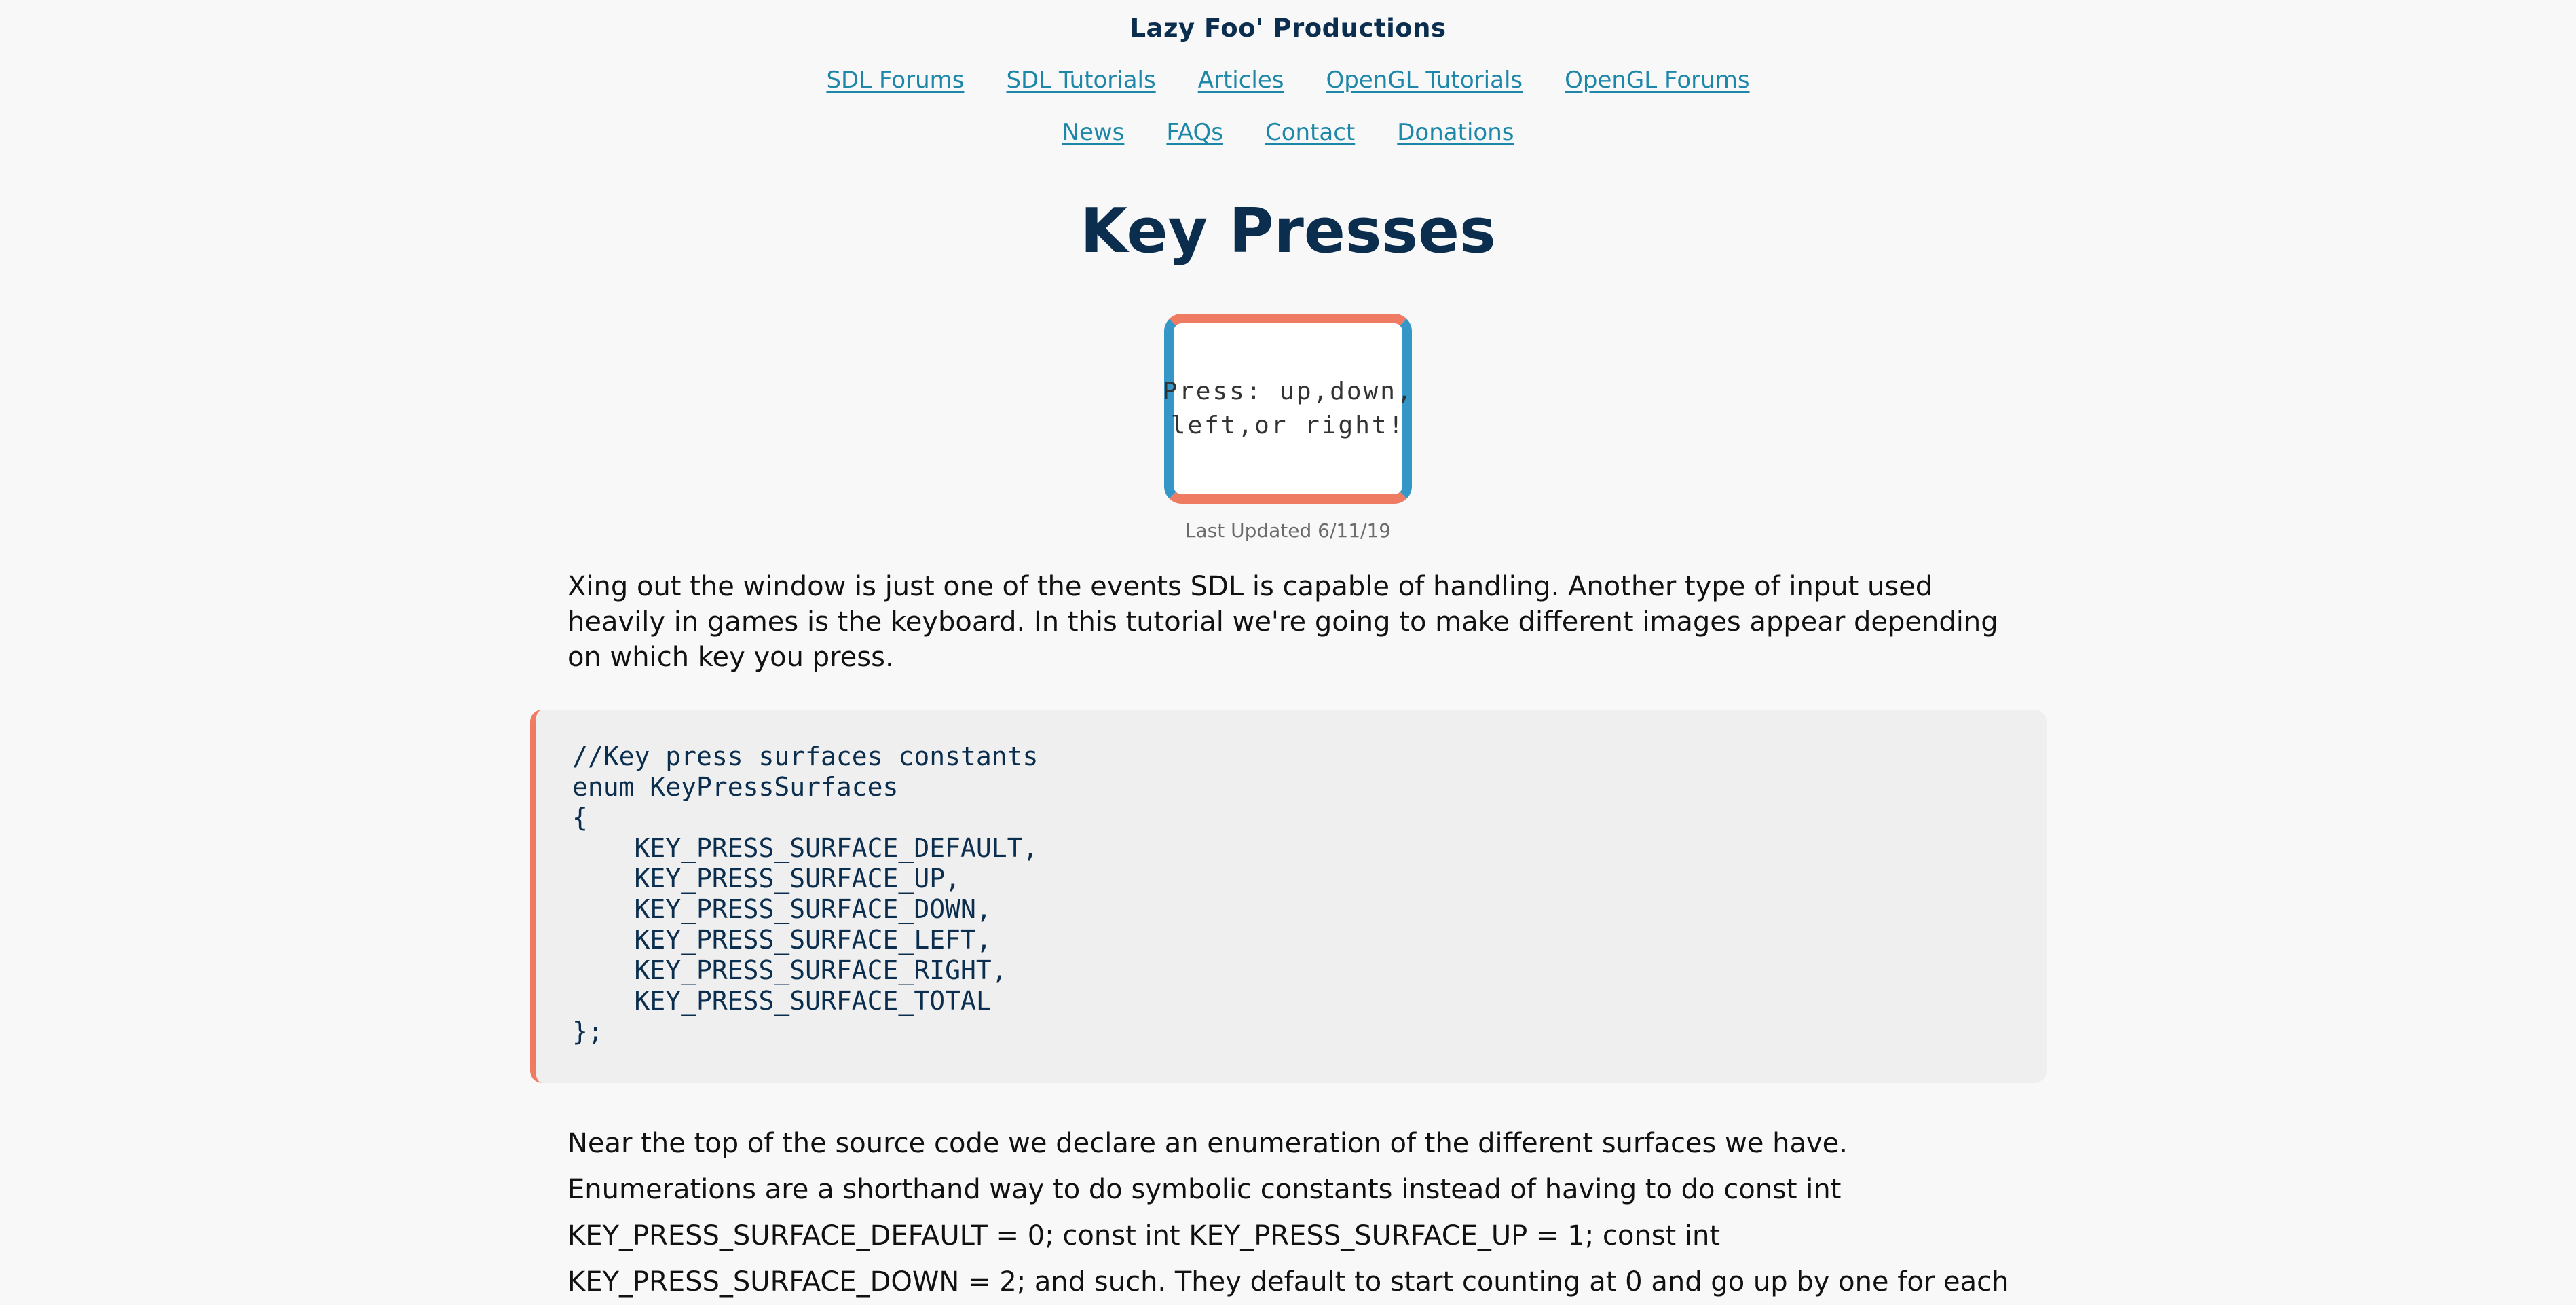 The width and height of the screenshot is (2576, 1305). What do you see at coordinates (1094, 132) in the screenshot?
I see `nav-link-news: News` at bounding box center [1094, 132].